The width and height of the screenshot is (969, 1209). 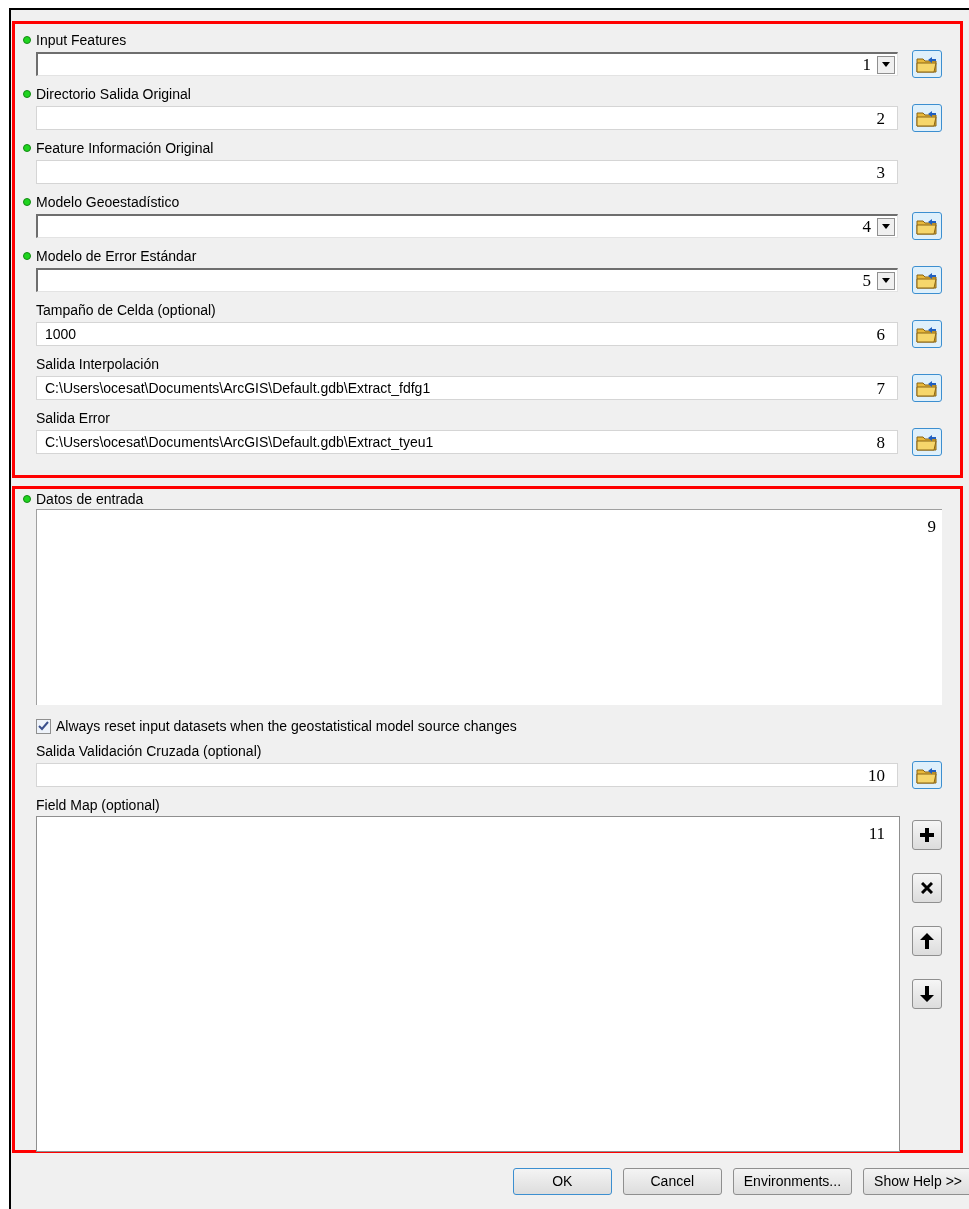 What do you see at coordinates (467, 775) in the screenshot?
I see `text-field: 10` at bounding box center [467, 775].